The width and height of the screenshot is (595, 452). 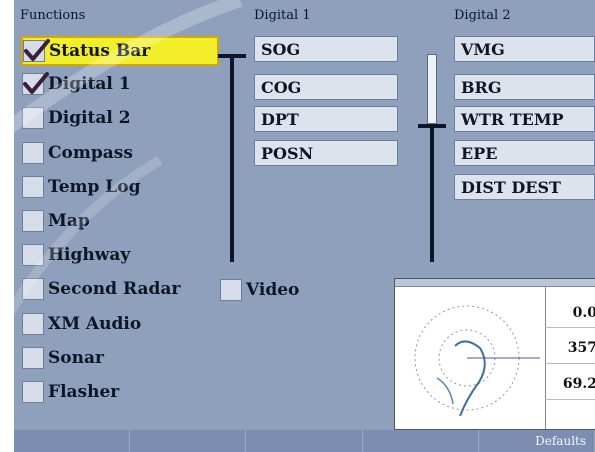 I want to click on function-label: Temp Log, so click(x=94, y=186).